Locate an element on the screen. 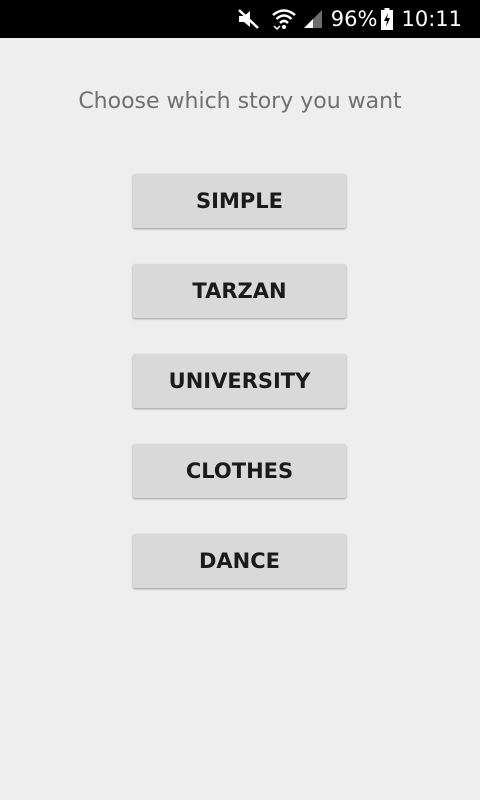  clothes-button: CLOTHES is located at coordinates (239, 471).